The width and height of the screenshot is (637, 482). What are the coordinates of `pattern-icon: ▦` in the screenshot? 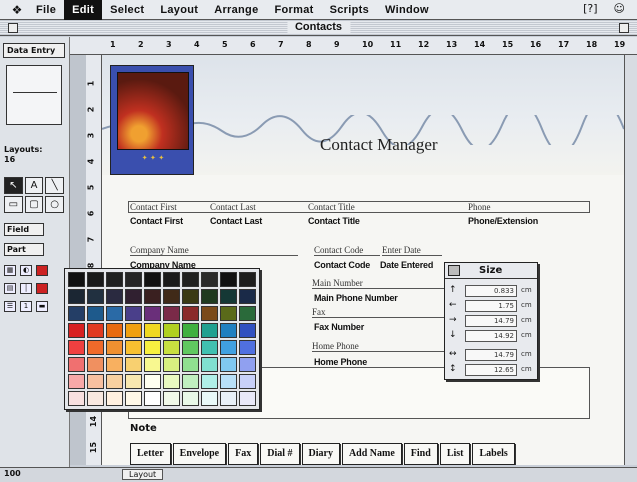 It's located at (10, 270).